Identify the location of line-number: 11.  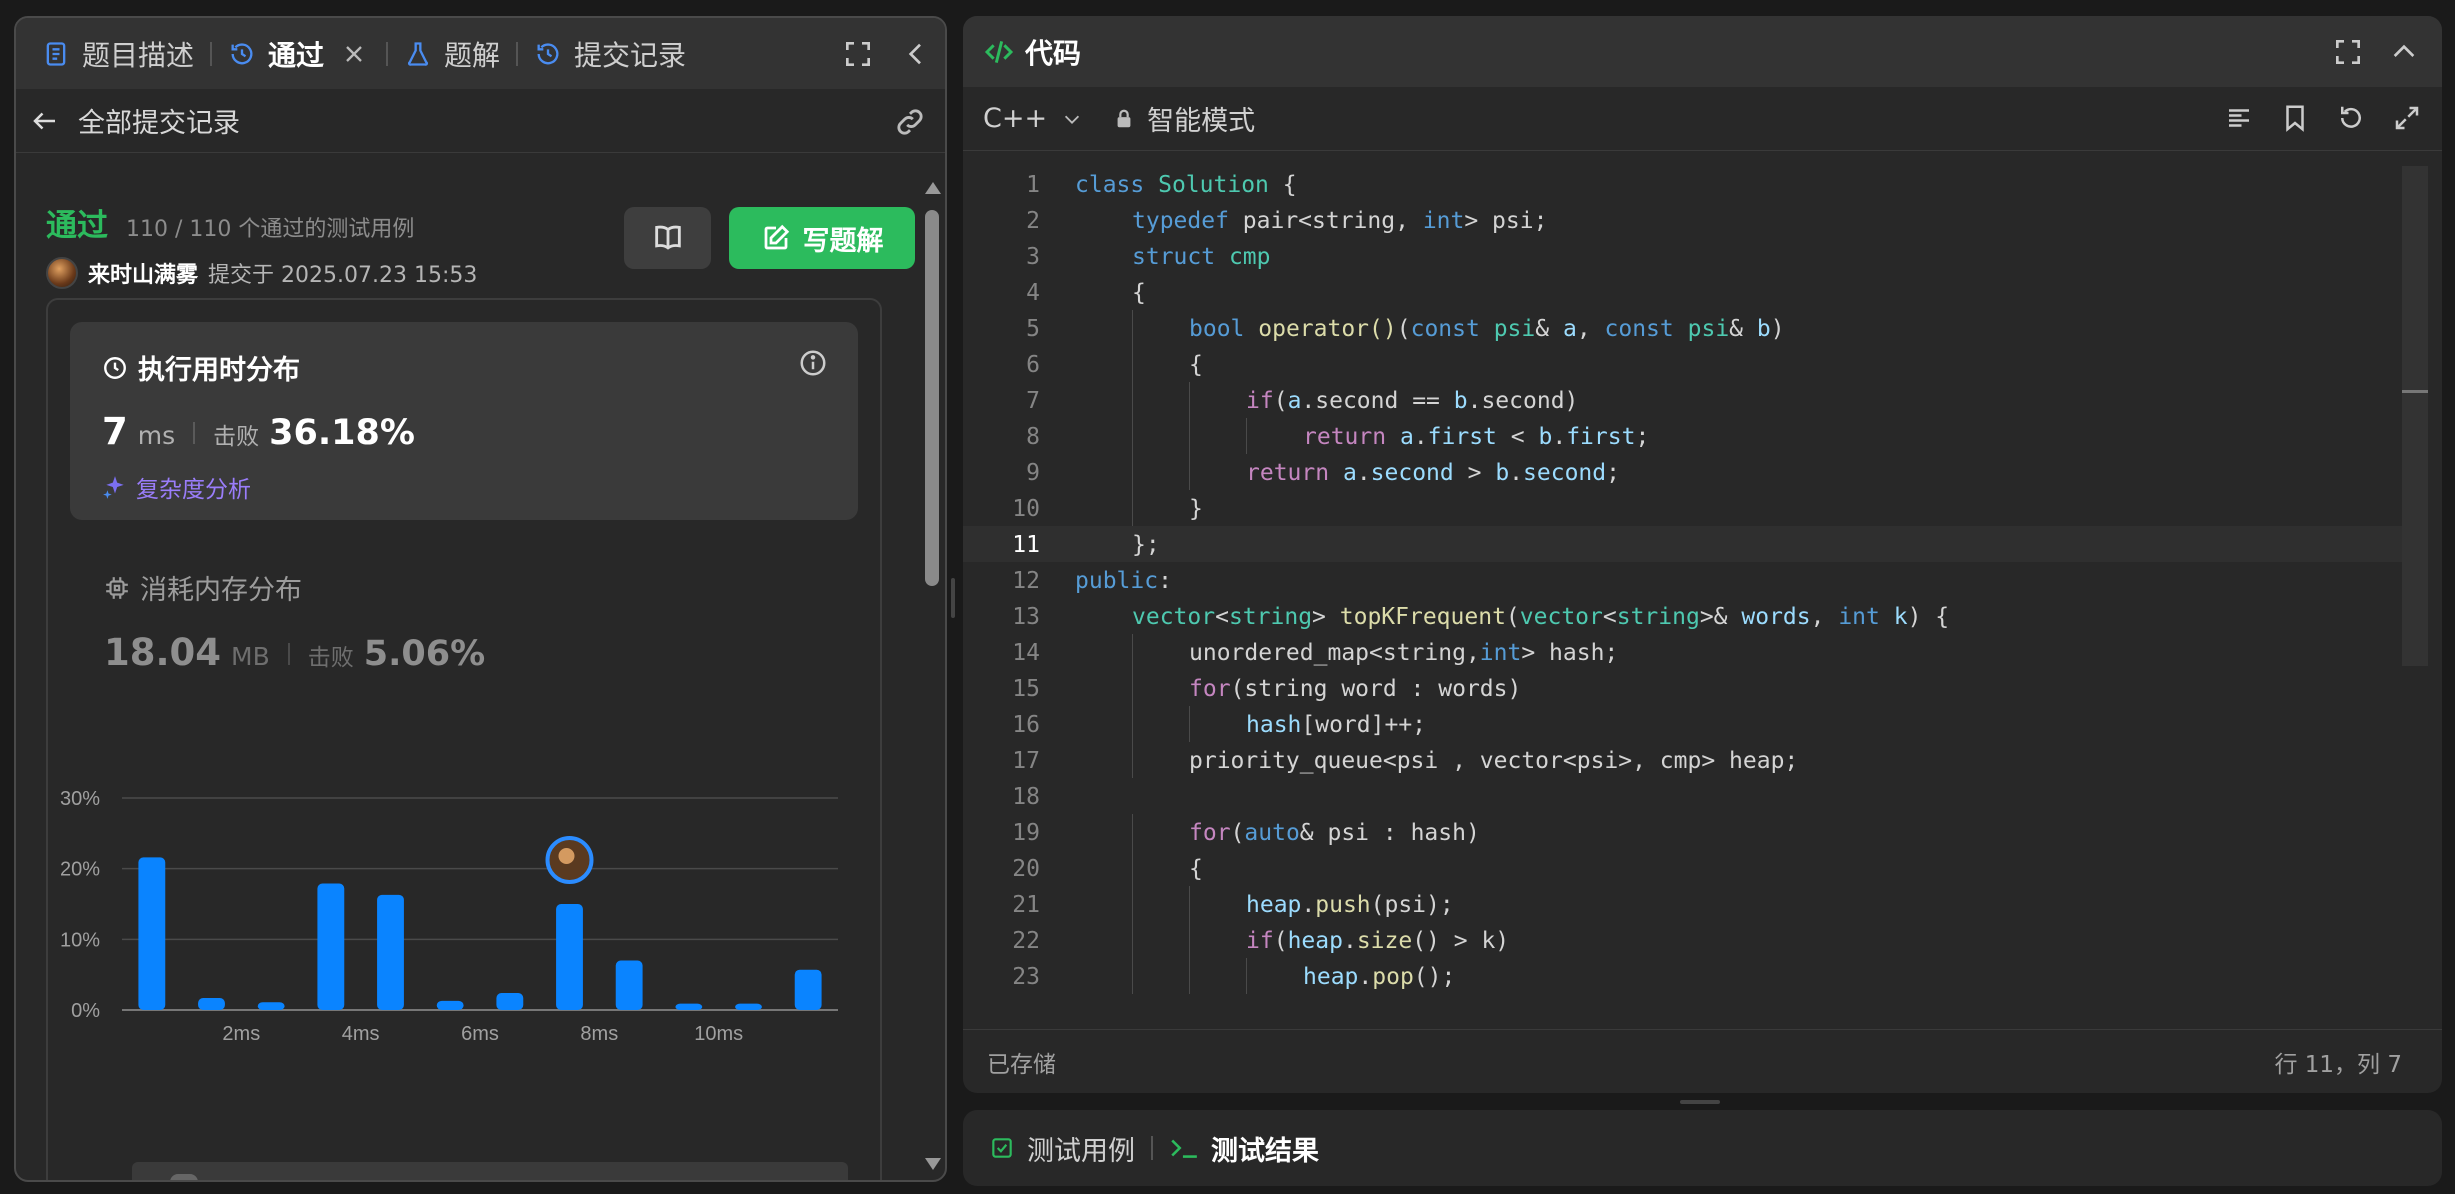
(1026, 545).